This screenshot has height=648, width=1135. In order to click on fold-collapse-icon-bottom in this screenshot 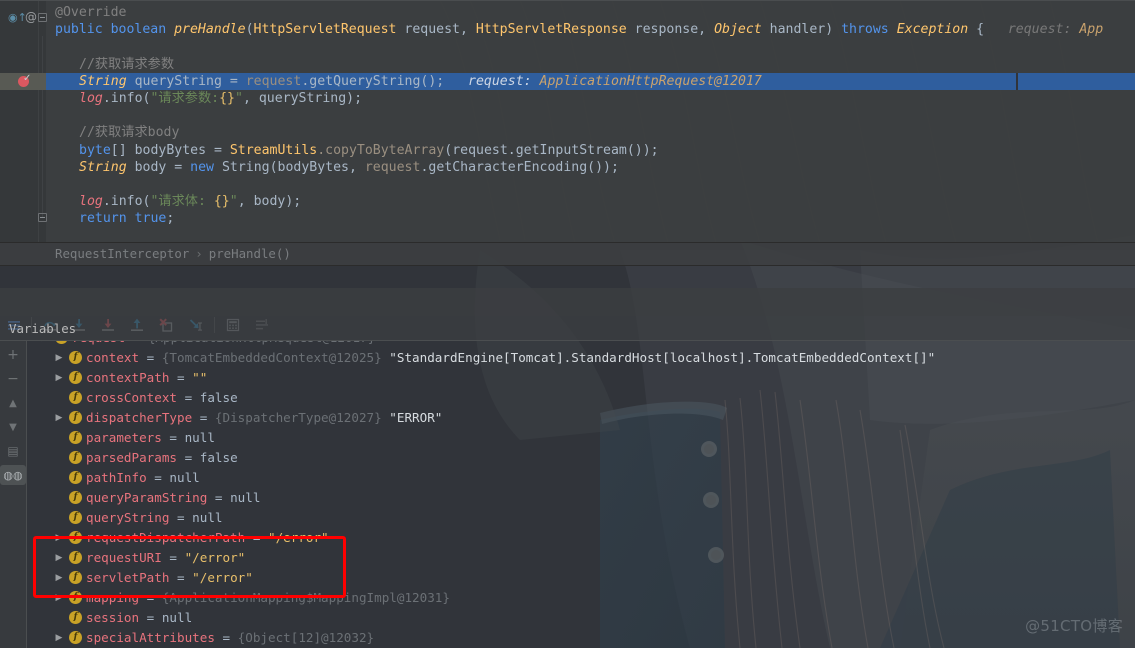, I will do `click(42, 217)`.